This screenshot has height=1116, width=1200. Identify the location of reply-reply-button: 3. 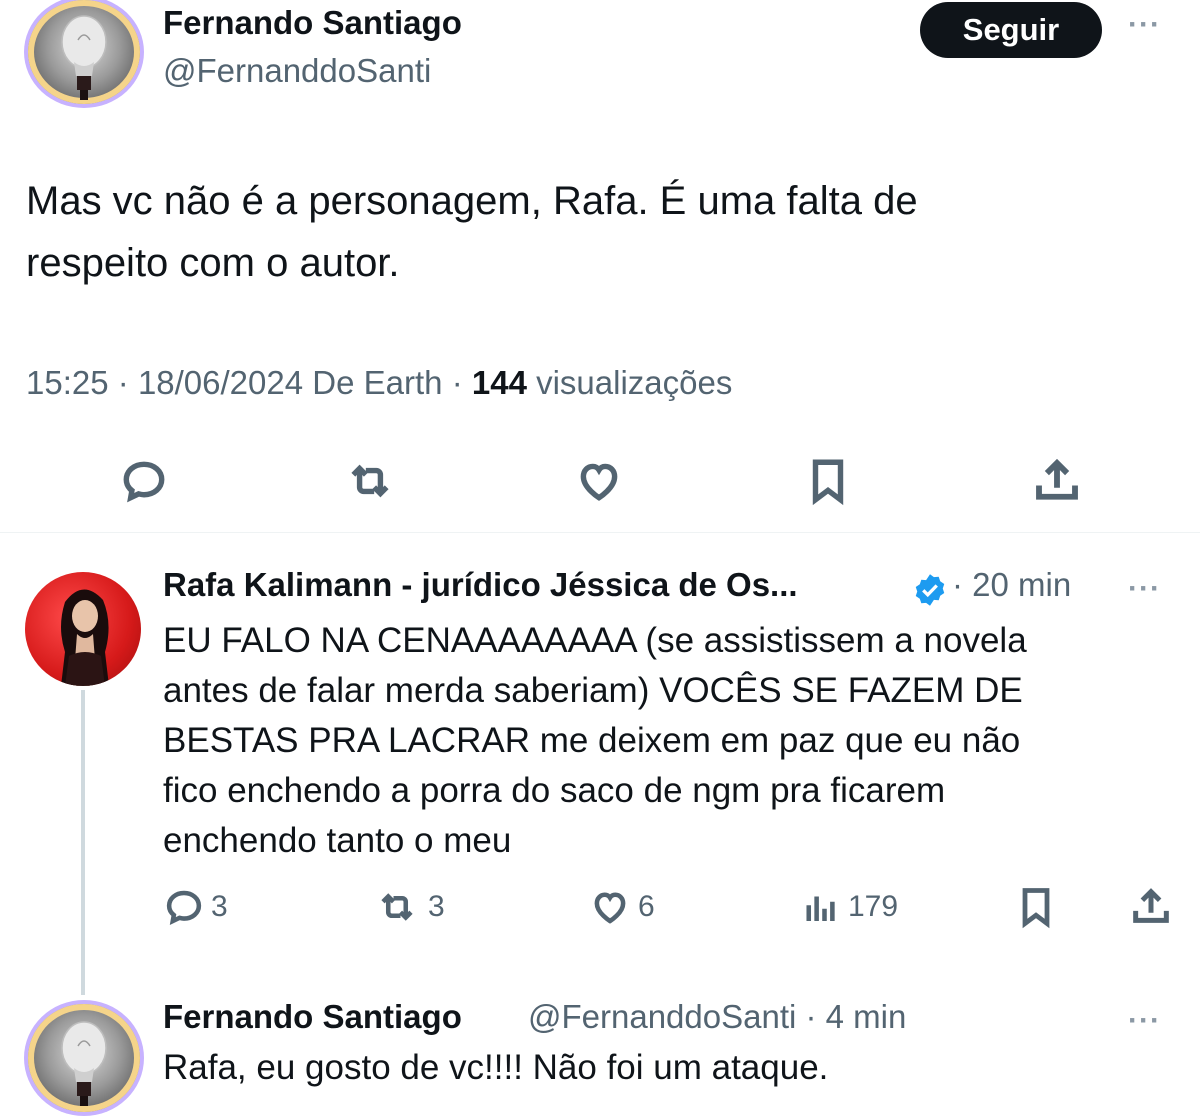
(195, 907).